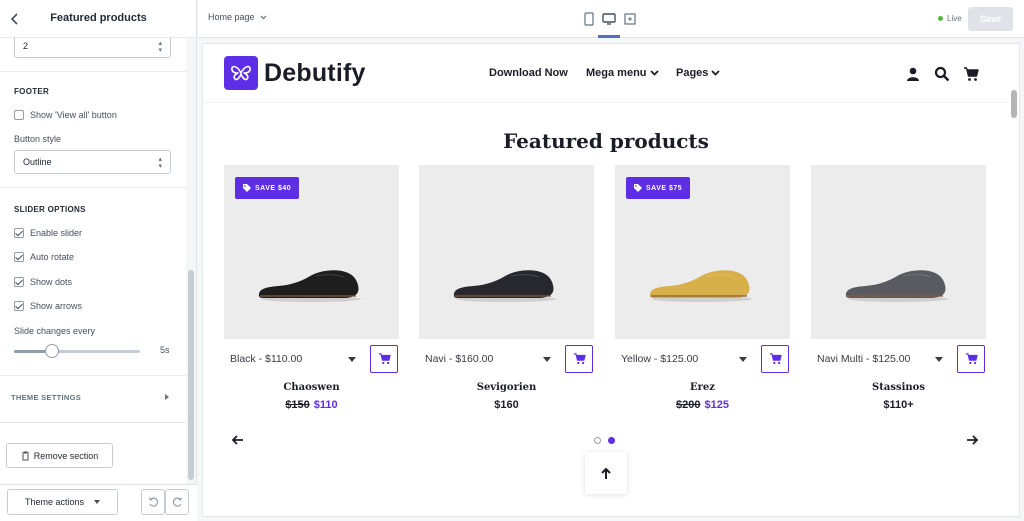 The image size is (1024, 521). I want to click on select-arrows-icon: ▴ ▾, so click(160, 47).